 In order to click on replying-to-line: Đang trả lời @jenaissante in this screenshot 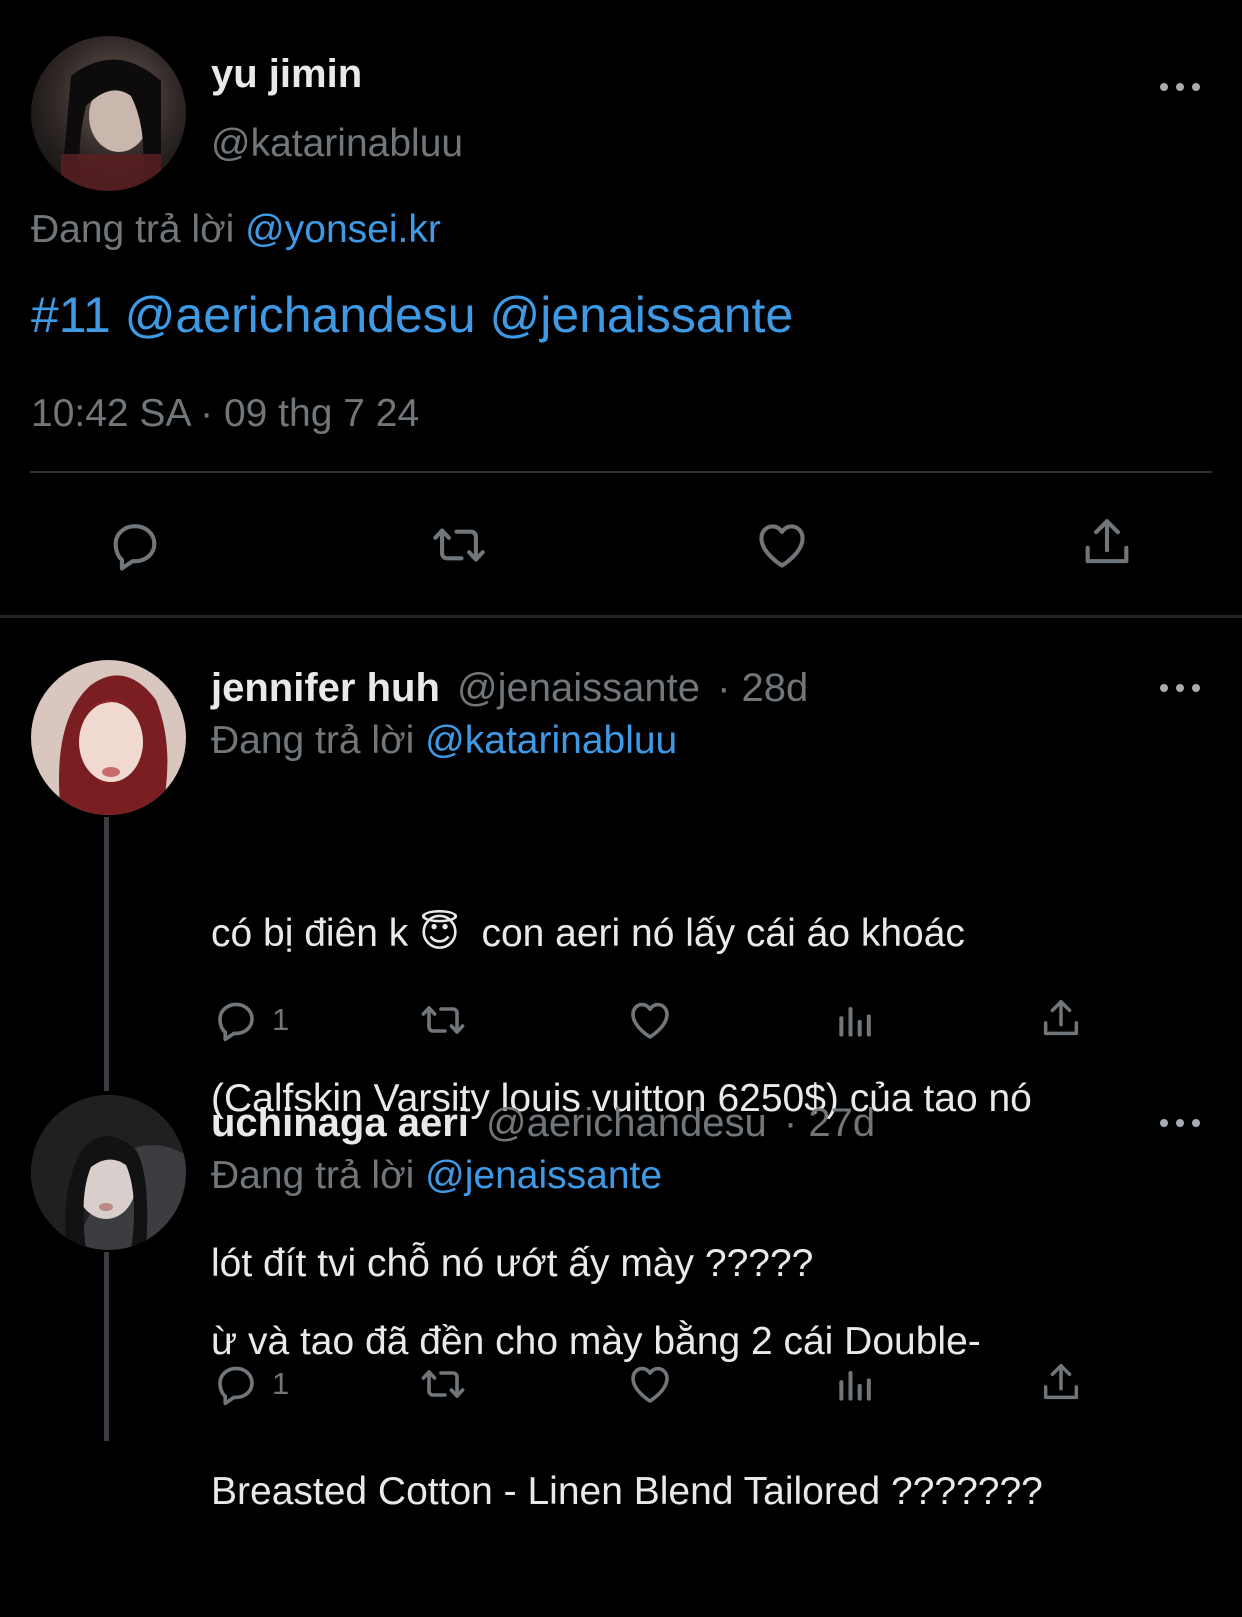, I will do `click(436, 1176)`.